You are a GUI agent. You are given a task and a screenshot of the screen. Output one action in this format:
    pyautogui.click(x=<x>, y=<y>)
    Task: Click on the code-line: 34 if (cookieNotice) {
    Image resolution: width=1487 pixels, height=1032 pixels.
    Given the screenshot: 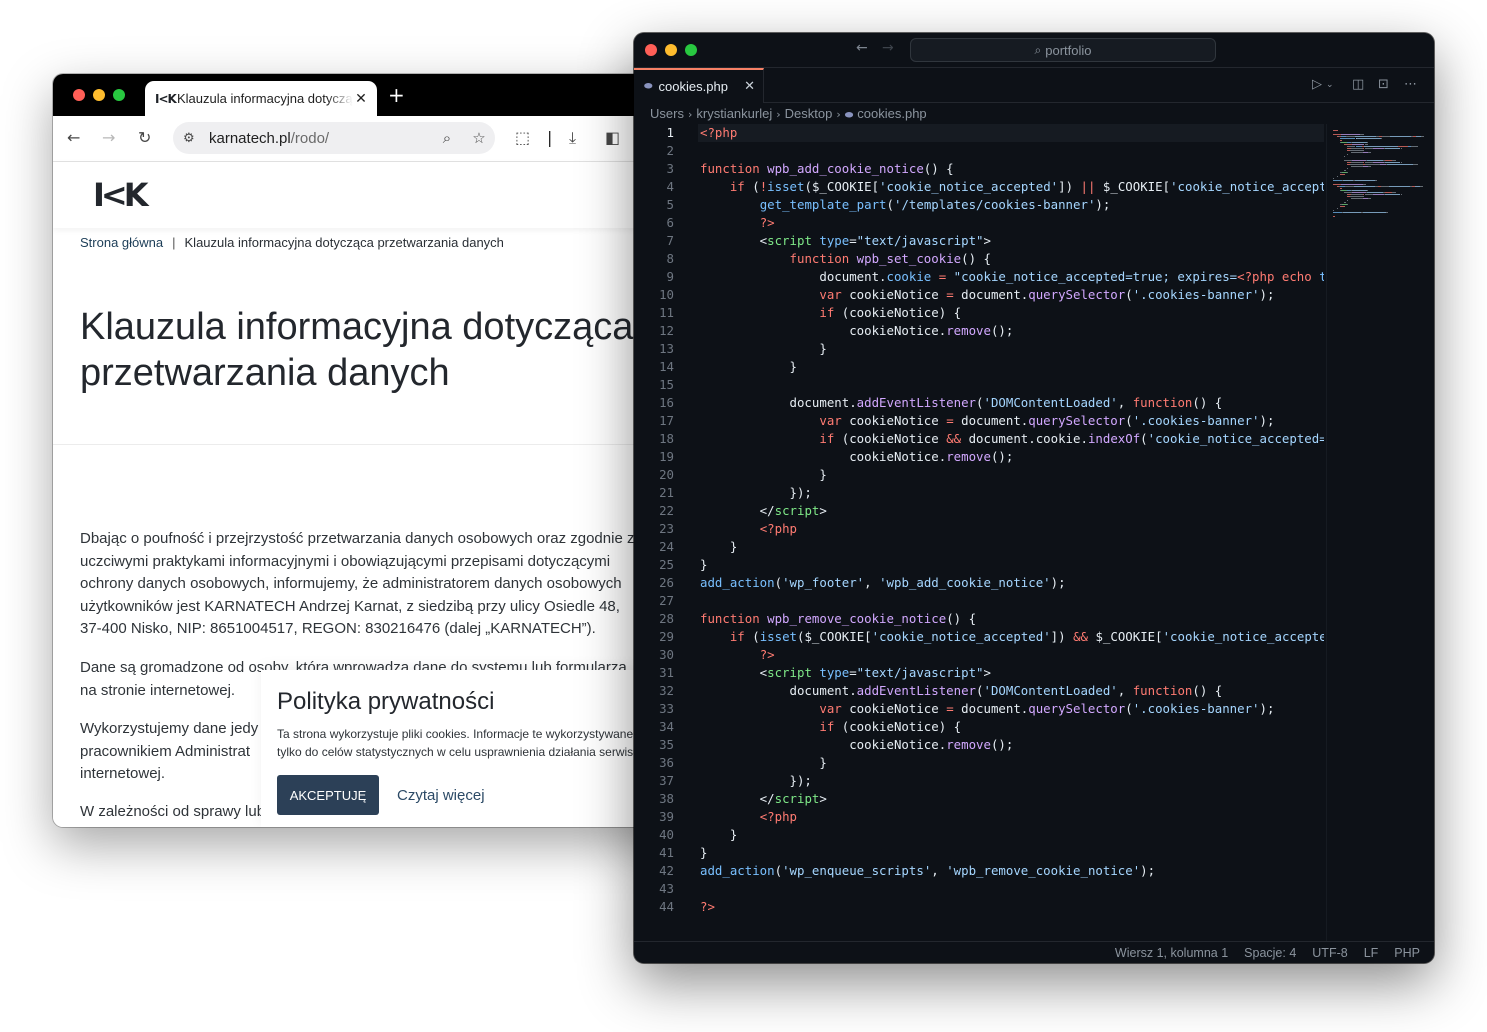 What is the action you would take?
    pyautogui.click(x=979, y=727)
    